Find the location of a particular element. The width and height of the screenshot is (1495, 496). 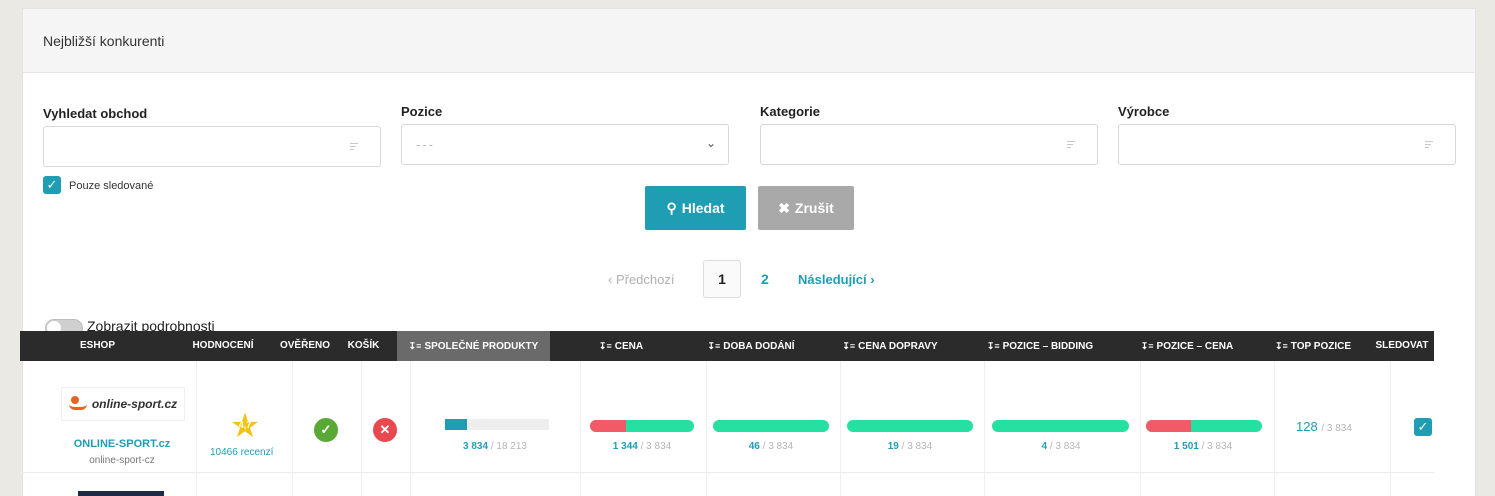

common-products-fill is located at coordinates (456, 424).